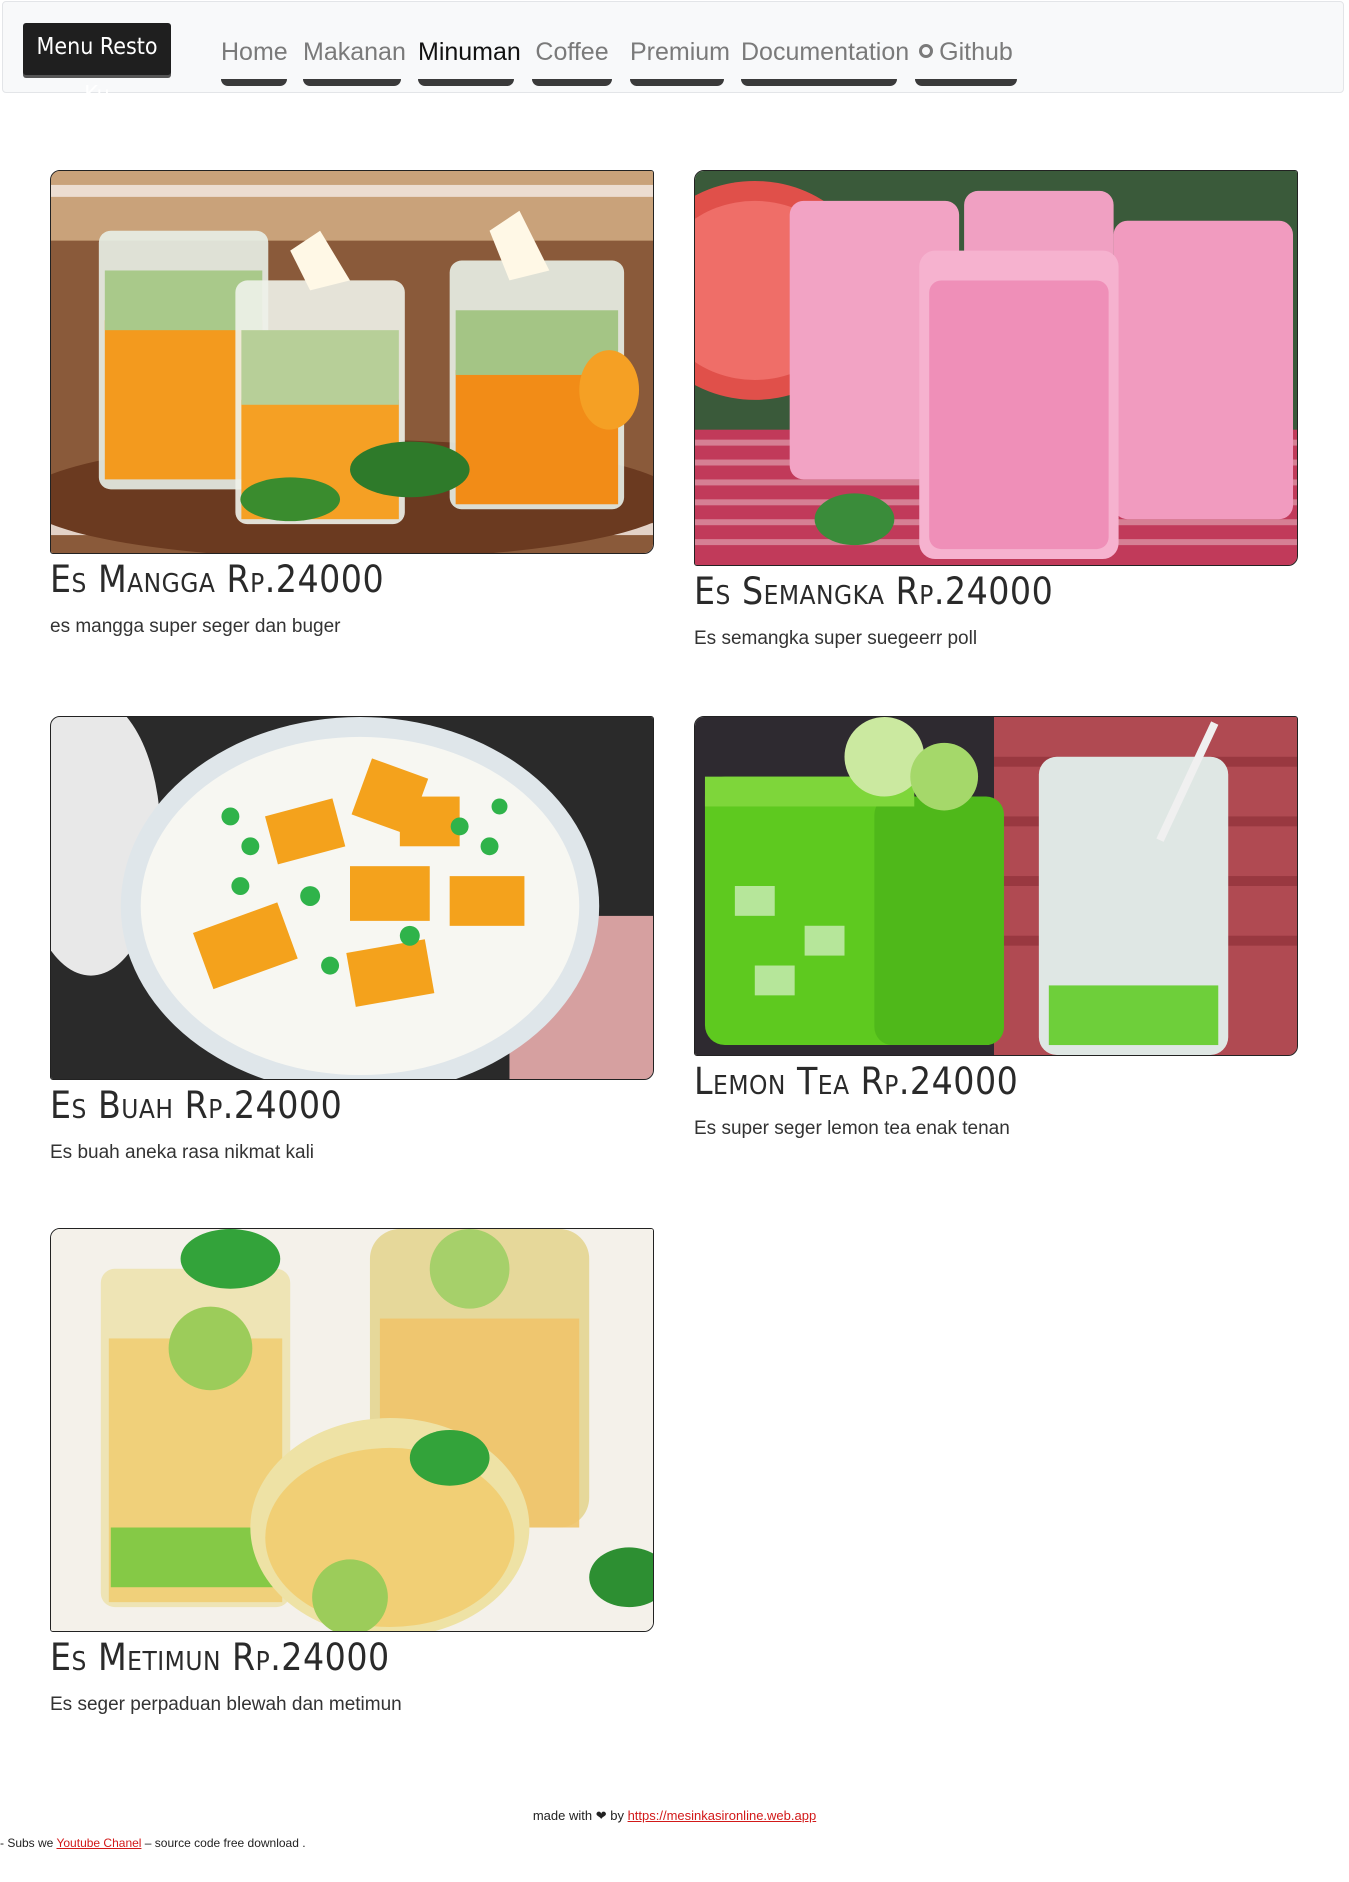 The width and height of the screenshot is (1349, 1882). I want to click on card-title: Es Buah Rp.24000, so click(196, 1105).